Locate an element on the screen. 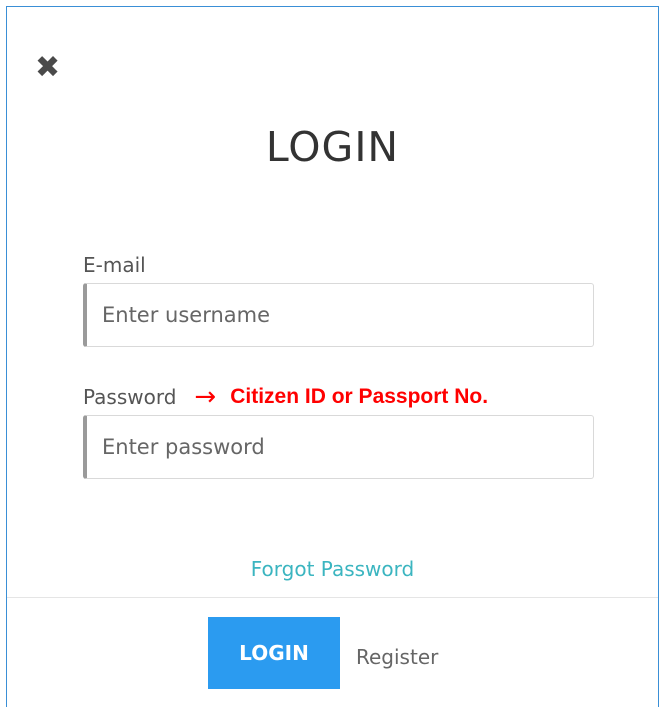 The height and width of the screenshot is (713, 667). forgot-password-link: Forgot Password is located at coordinates (332, 569).